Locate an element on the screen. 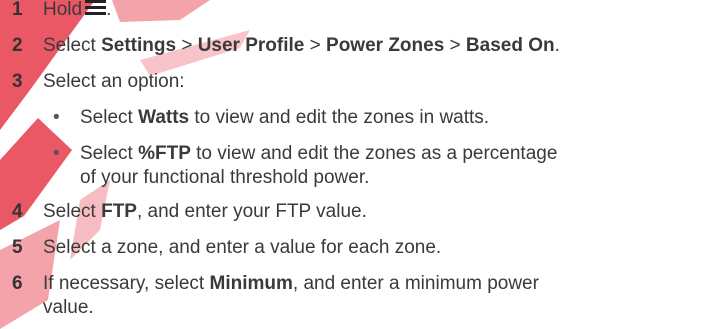  step-number: 1 is located at coordinates (17, 10).